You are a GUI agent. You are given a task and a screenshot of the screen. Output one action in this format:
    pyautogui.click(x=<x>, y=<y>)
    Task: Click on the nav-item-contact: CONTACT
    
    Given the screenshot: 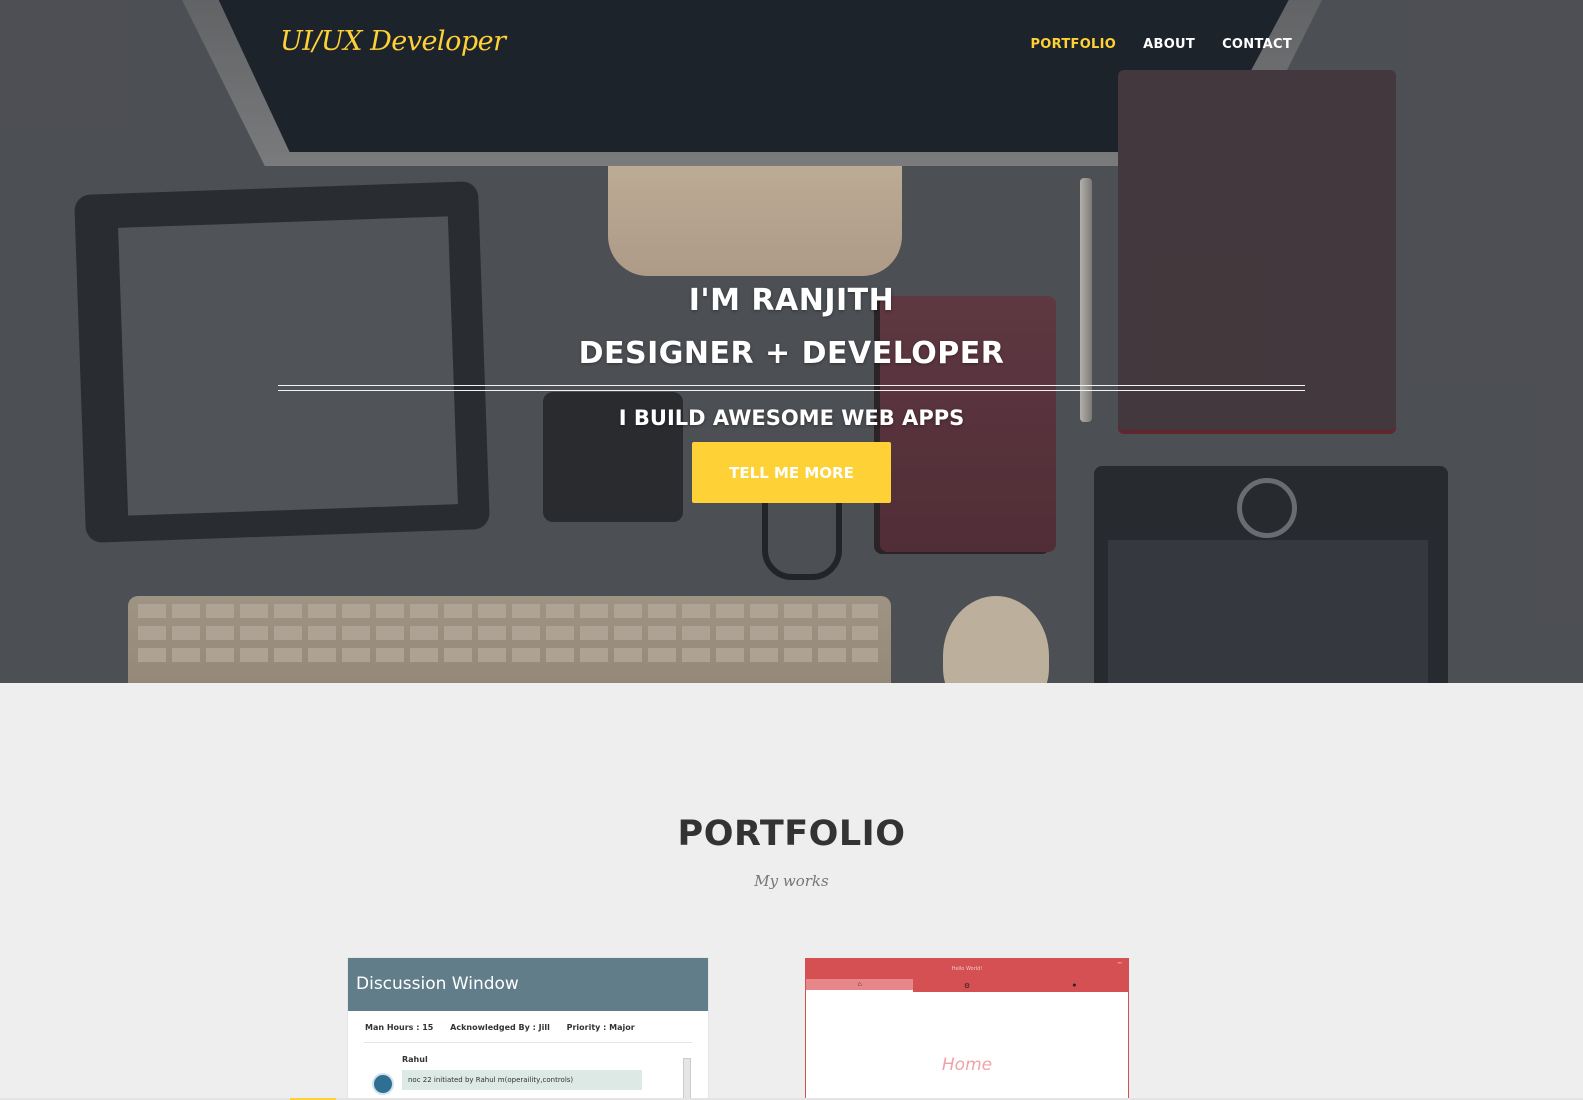 What is the action you would take?
    pyautogui.click(x=1257, y=44)
    